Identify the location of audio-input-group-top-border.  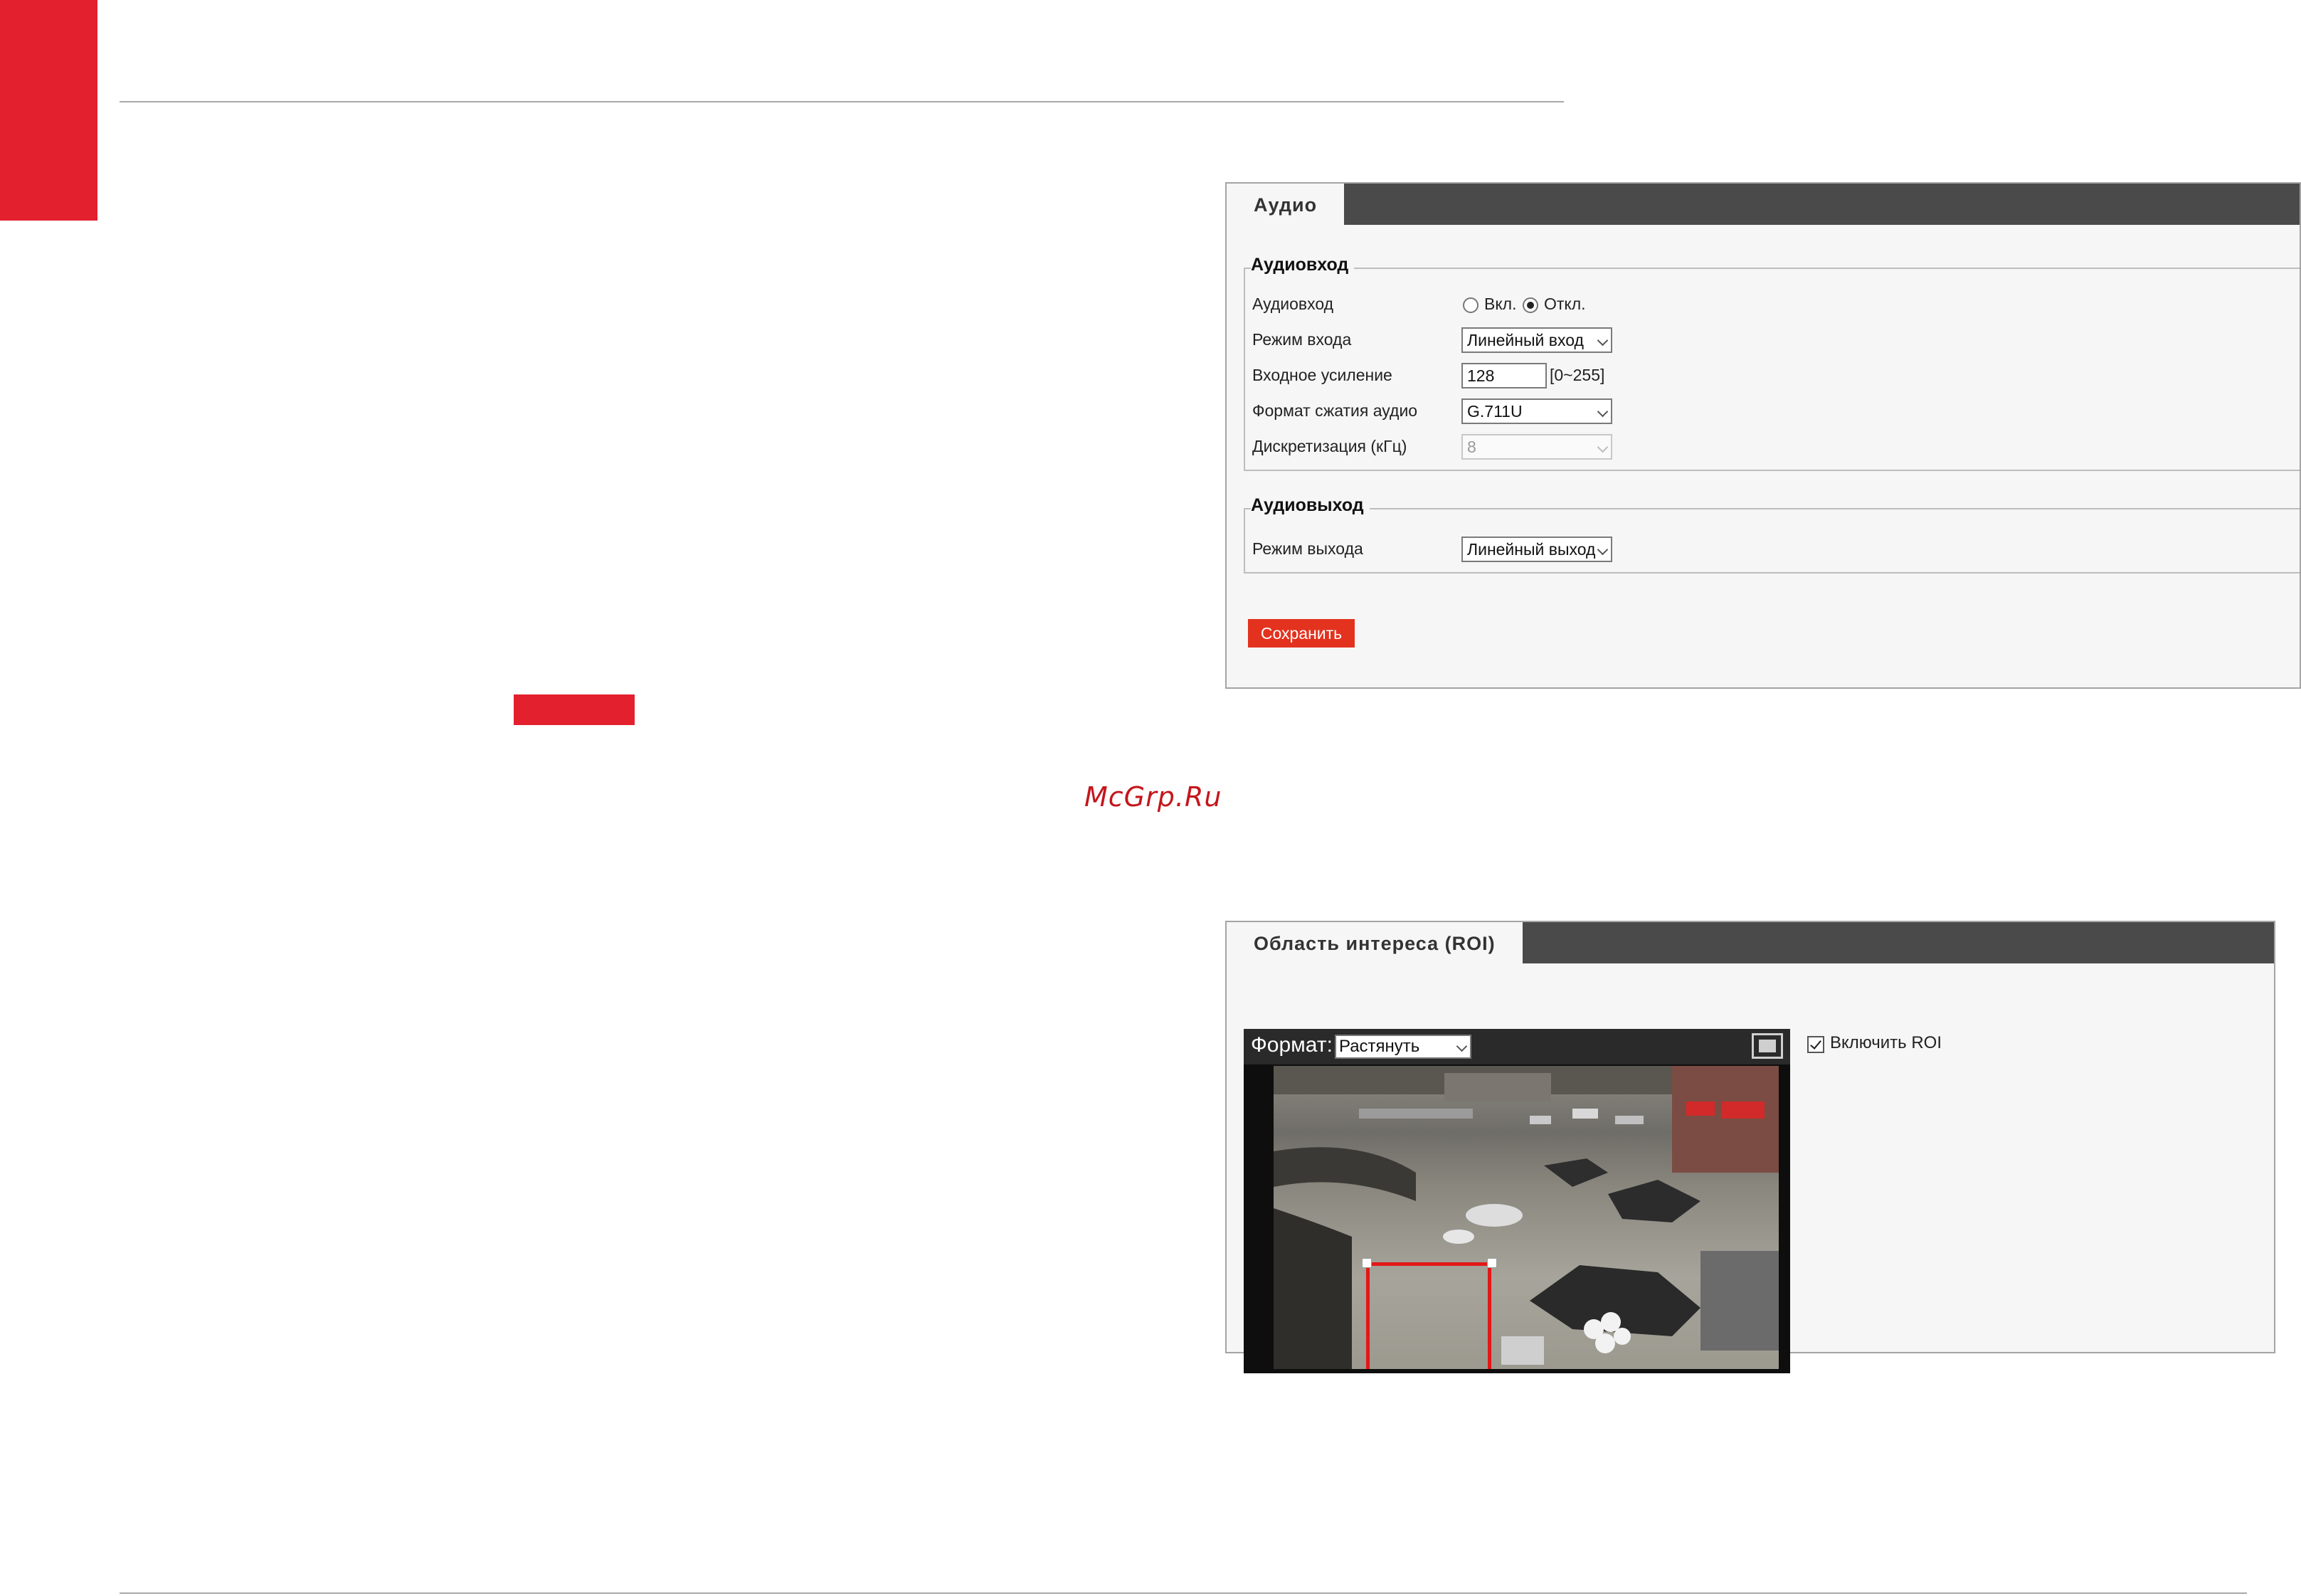
(1772, 268).